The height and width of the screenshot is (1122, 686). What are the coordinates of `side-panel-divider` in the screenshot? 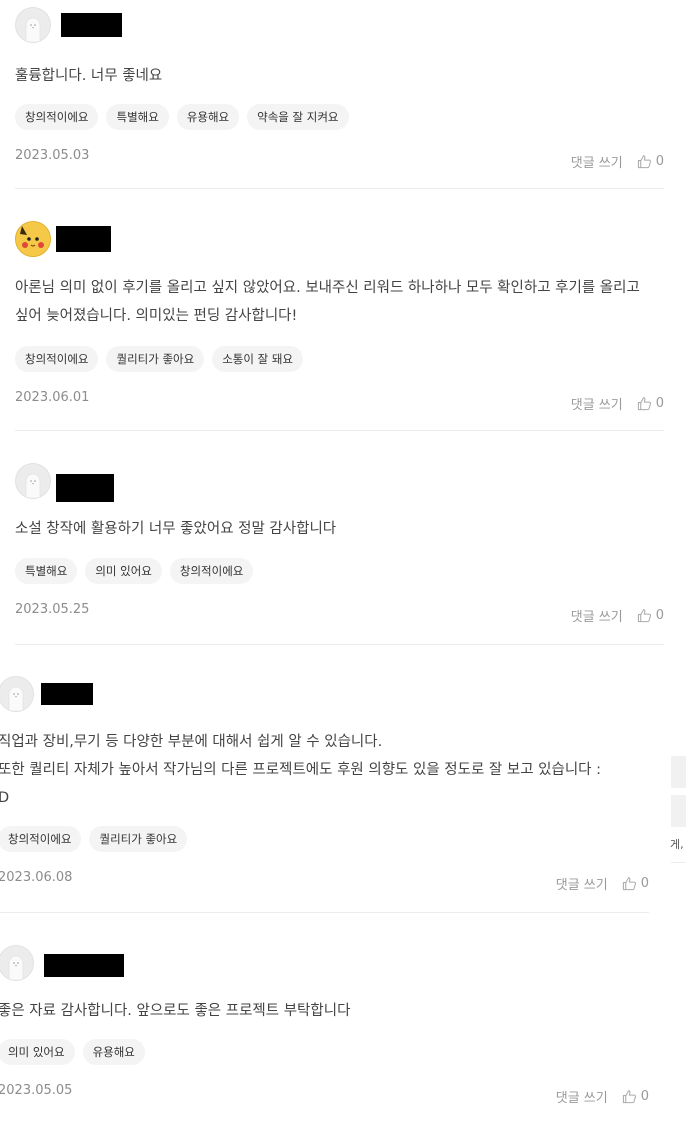 It's located at (678, 862).